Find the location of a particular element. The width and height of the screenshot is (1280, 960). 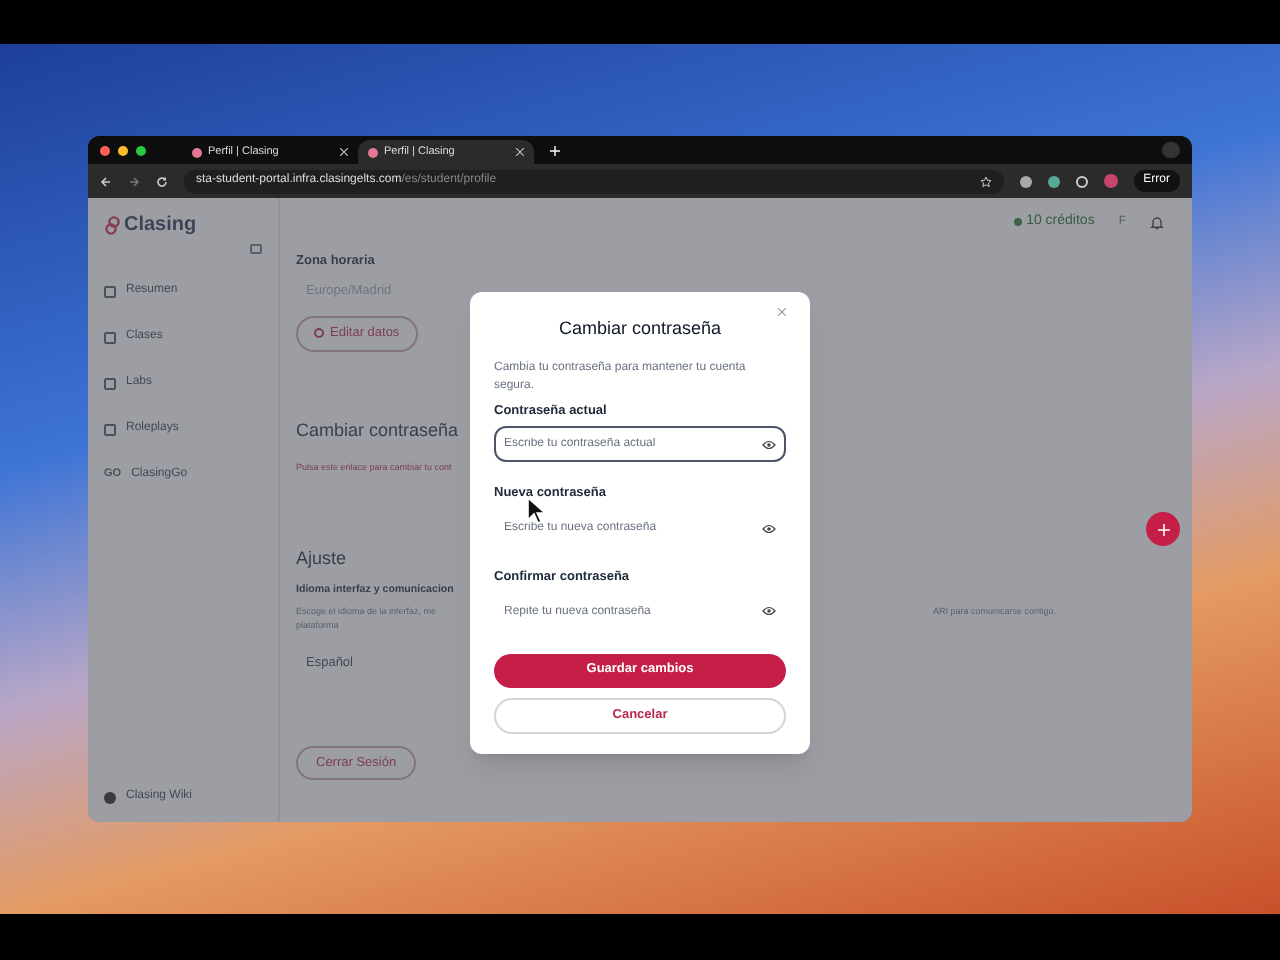

minimize-window-icon is located at coordinates (123, 150).